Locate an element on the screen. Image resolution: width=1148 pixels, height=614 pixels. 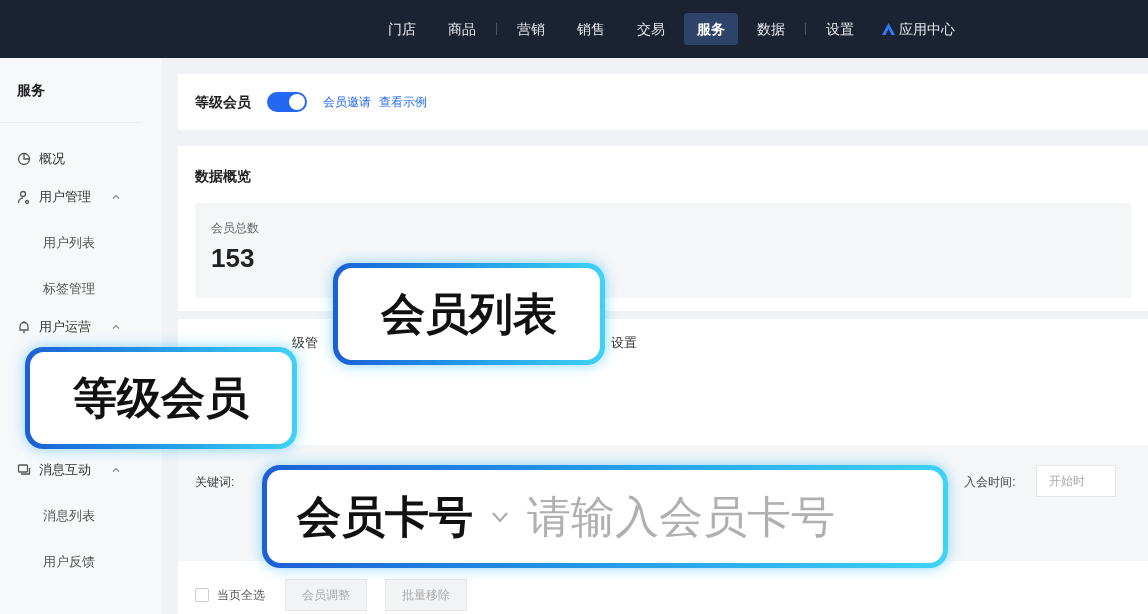
nav-tab: 服务 is located at coordinates (711, 29).